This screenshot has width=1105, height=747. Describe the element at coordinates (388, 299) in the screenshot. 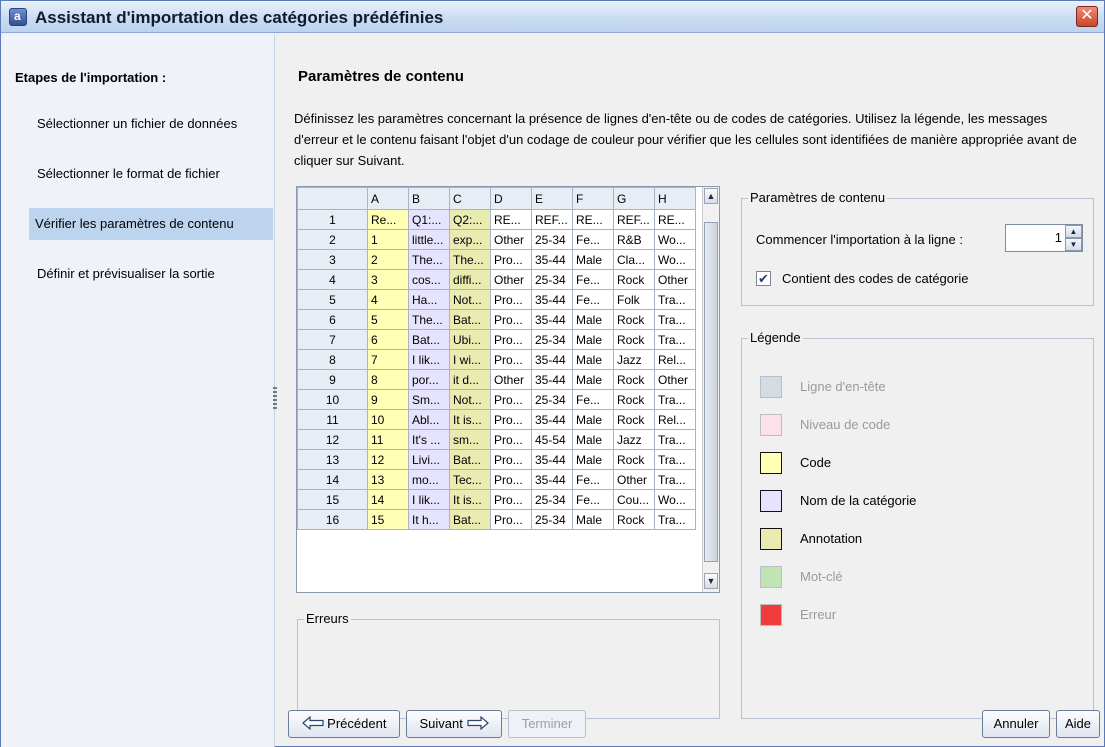

I see `grid-cell: 4` at that location.